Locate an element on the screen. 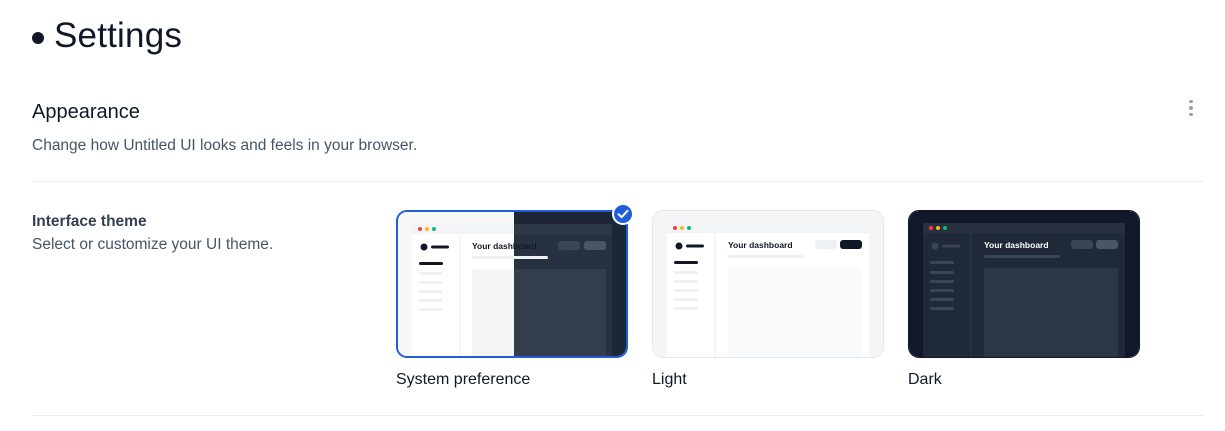  theme-preview-system: Your dashboard is located at coordinates (512, 284).